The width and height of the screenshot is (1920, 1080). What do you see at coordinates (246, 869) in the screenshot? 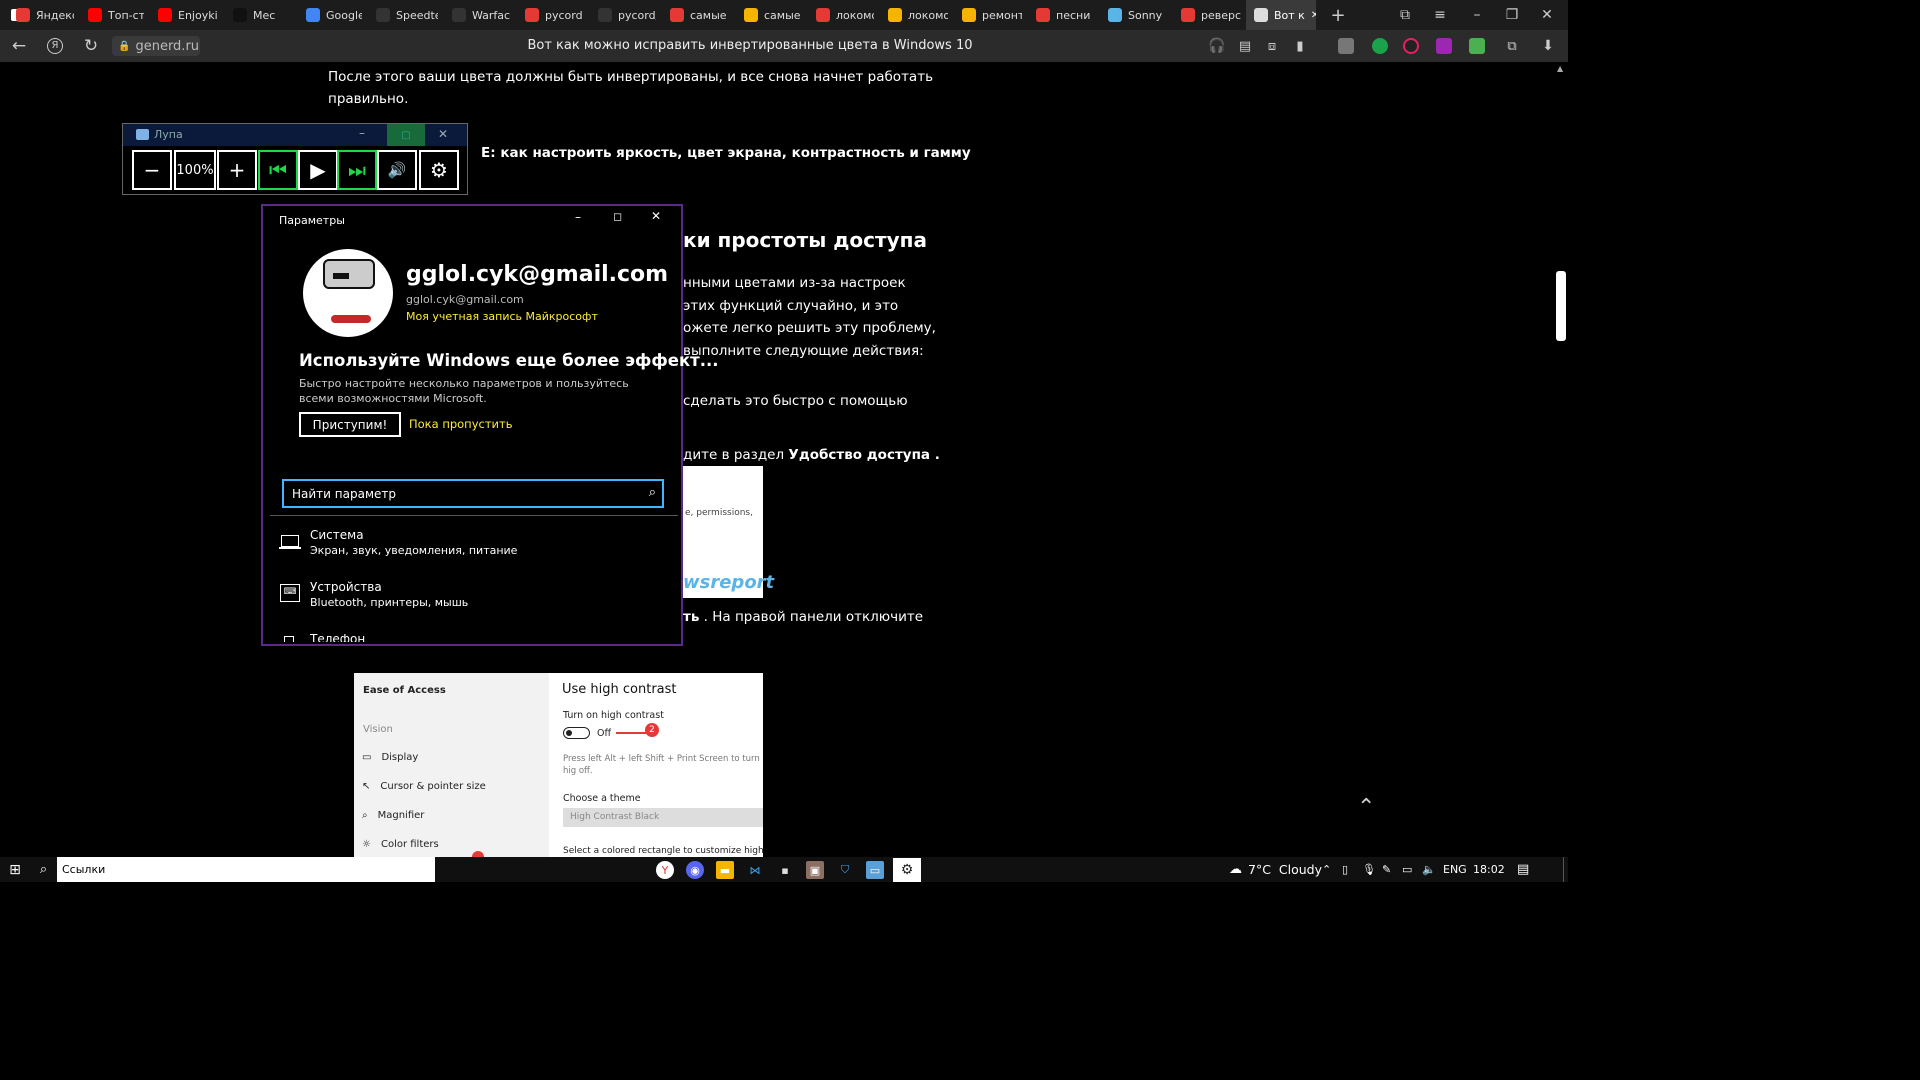
I see `taskbar-search-input: Ссылки` at bounding box center [246, 869].